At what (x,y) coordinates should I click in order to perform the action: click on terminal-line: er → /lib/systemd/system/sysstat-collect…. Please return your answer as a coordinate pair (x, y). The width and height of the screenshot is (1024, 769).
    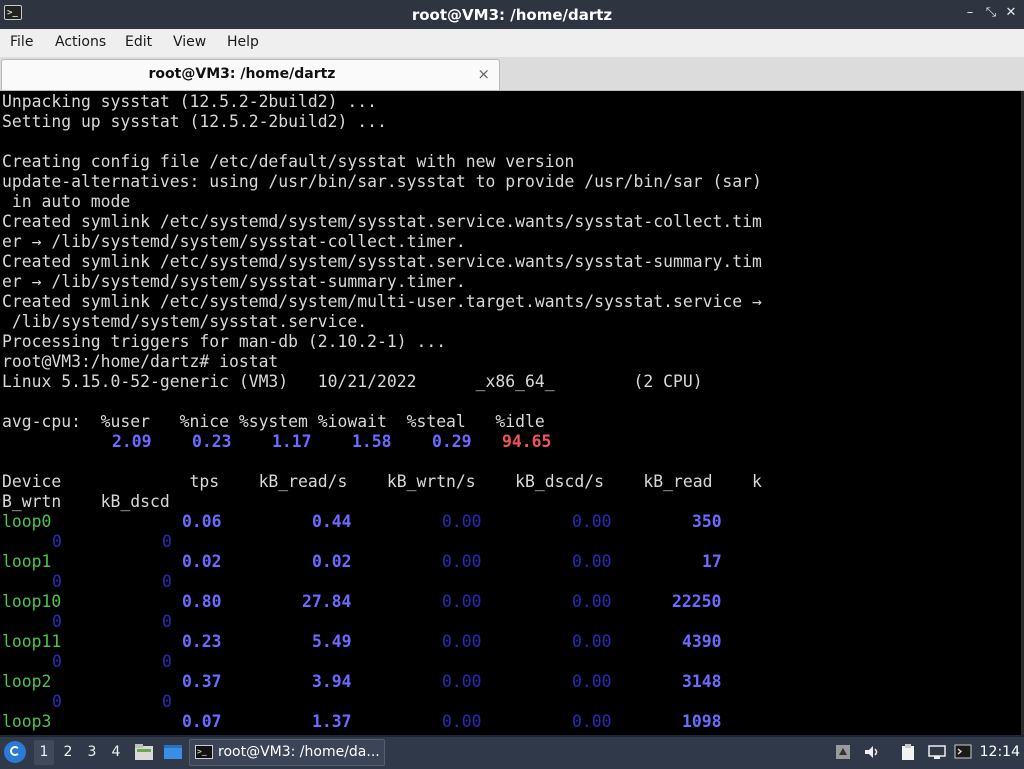
    Looking at the image, I should click on (507, 242).